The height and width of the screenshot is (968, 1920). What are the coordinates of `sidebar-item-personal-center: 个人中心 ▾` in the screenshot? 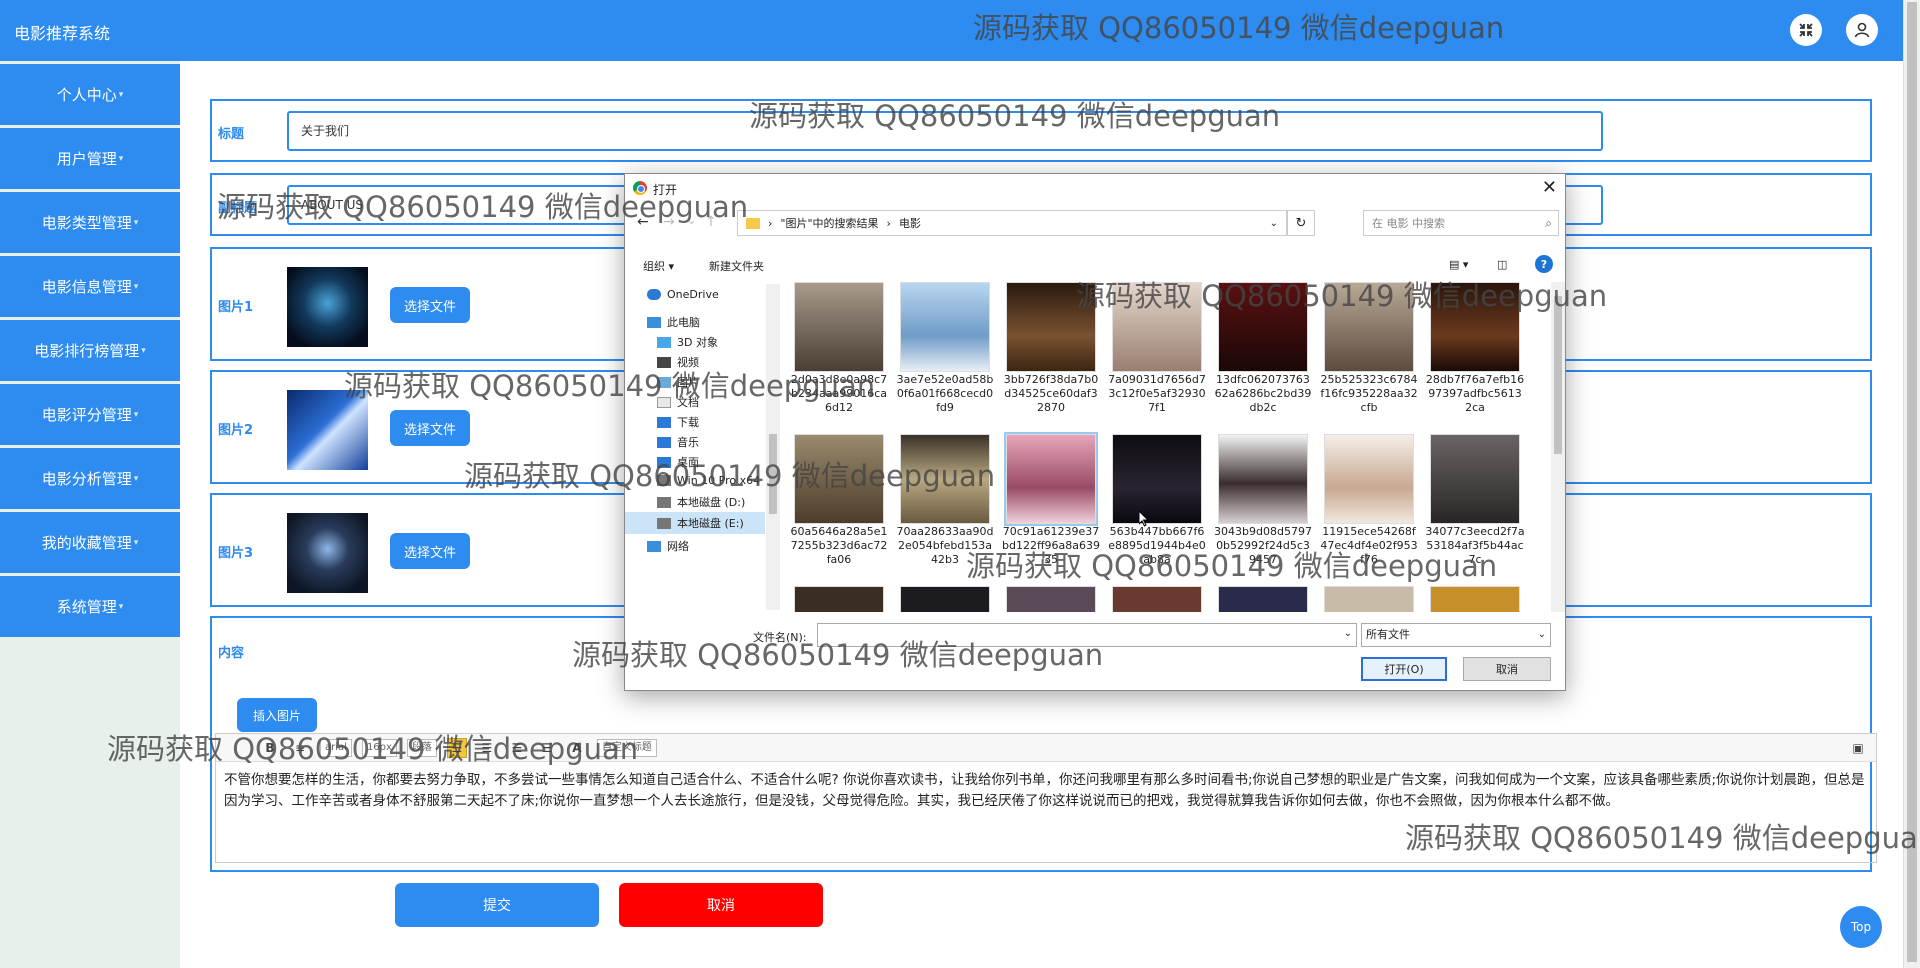 It's located at (90, 94).